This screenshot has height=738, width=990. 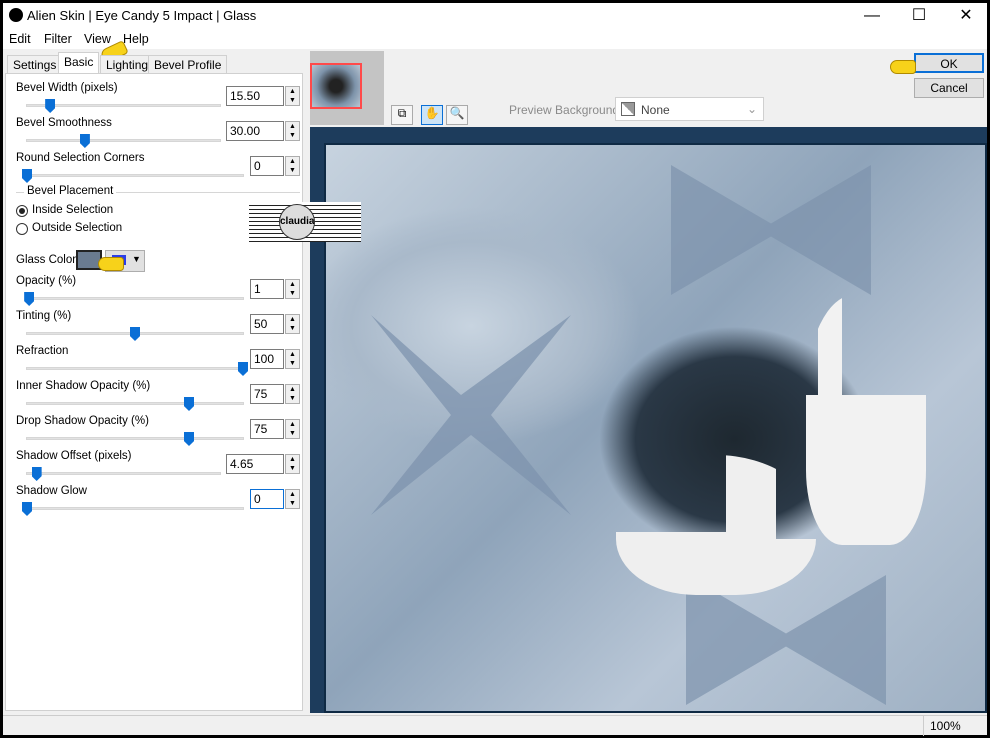 What do you see at coordinates (46, 281) in the screenshot?
I see `control-label: Opacity (%)` at bounding box center [46, 281].